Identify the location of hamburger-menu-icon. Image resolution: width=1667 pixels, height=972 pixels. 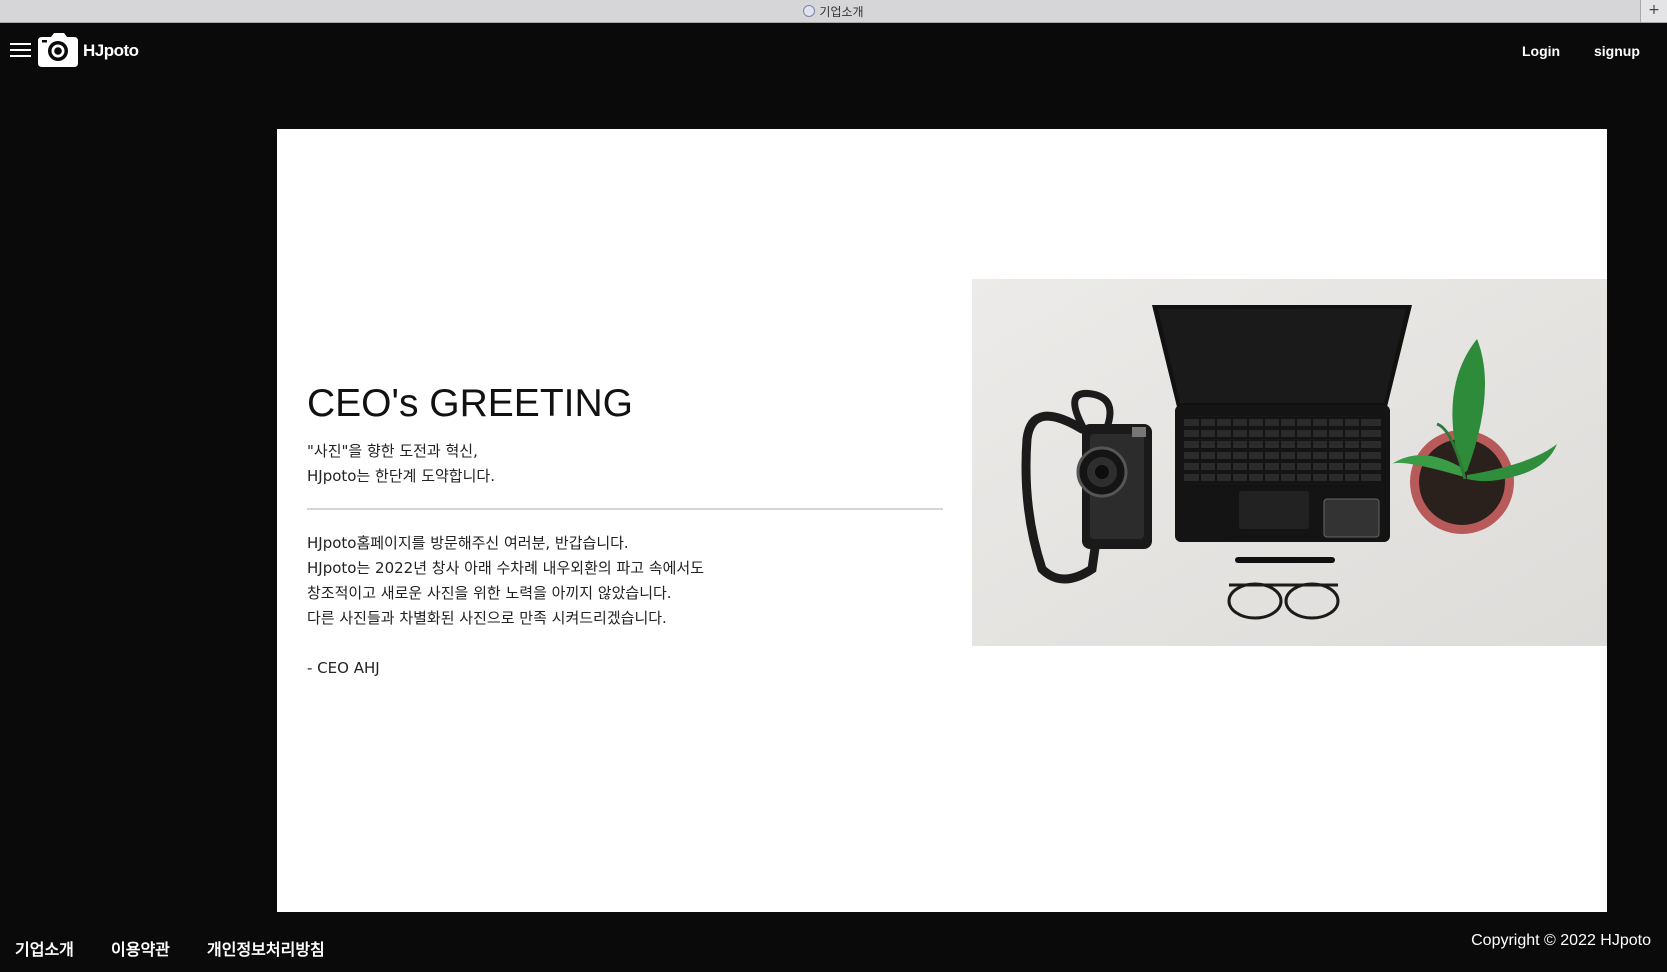
(21, 50).